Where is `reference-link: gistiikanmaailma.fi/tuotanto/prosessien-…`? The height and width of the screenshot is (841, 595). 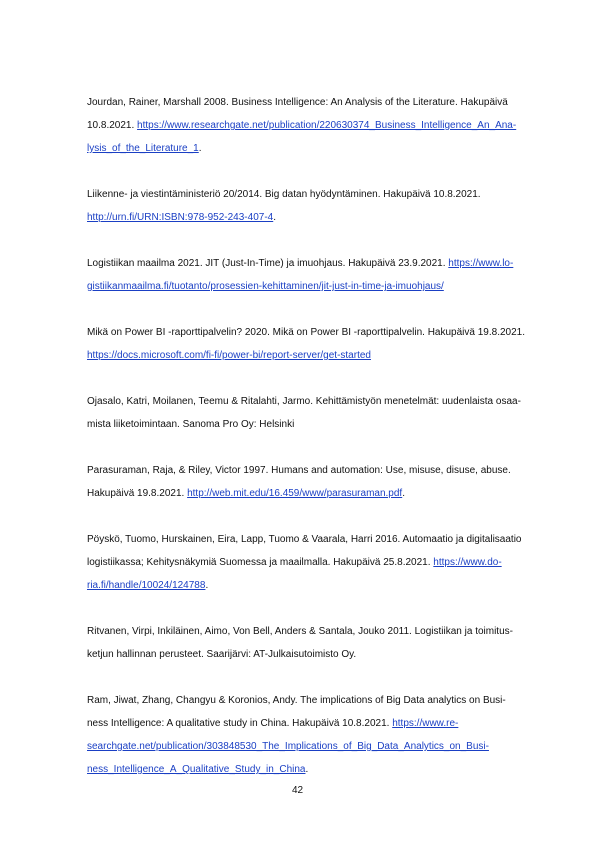
reference-link: gistiikanmaailma.fi/tuotanto/prosessien-… is located at coordinates (265, 286).